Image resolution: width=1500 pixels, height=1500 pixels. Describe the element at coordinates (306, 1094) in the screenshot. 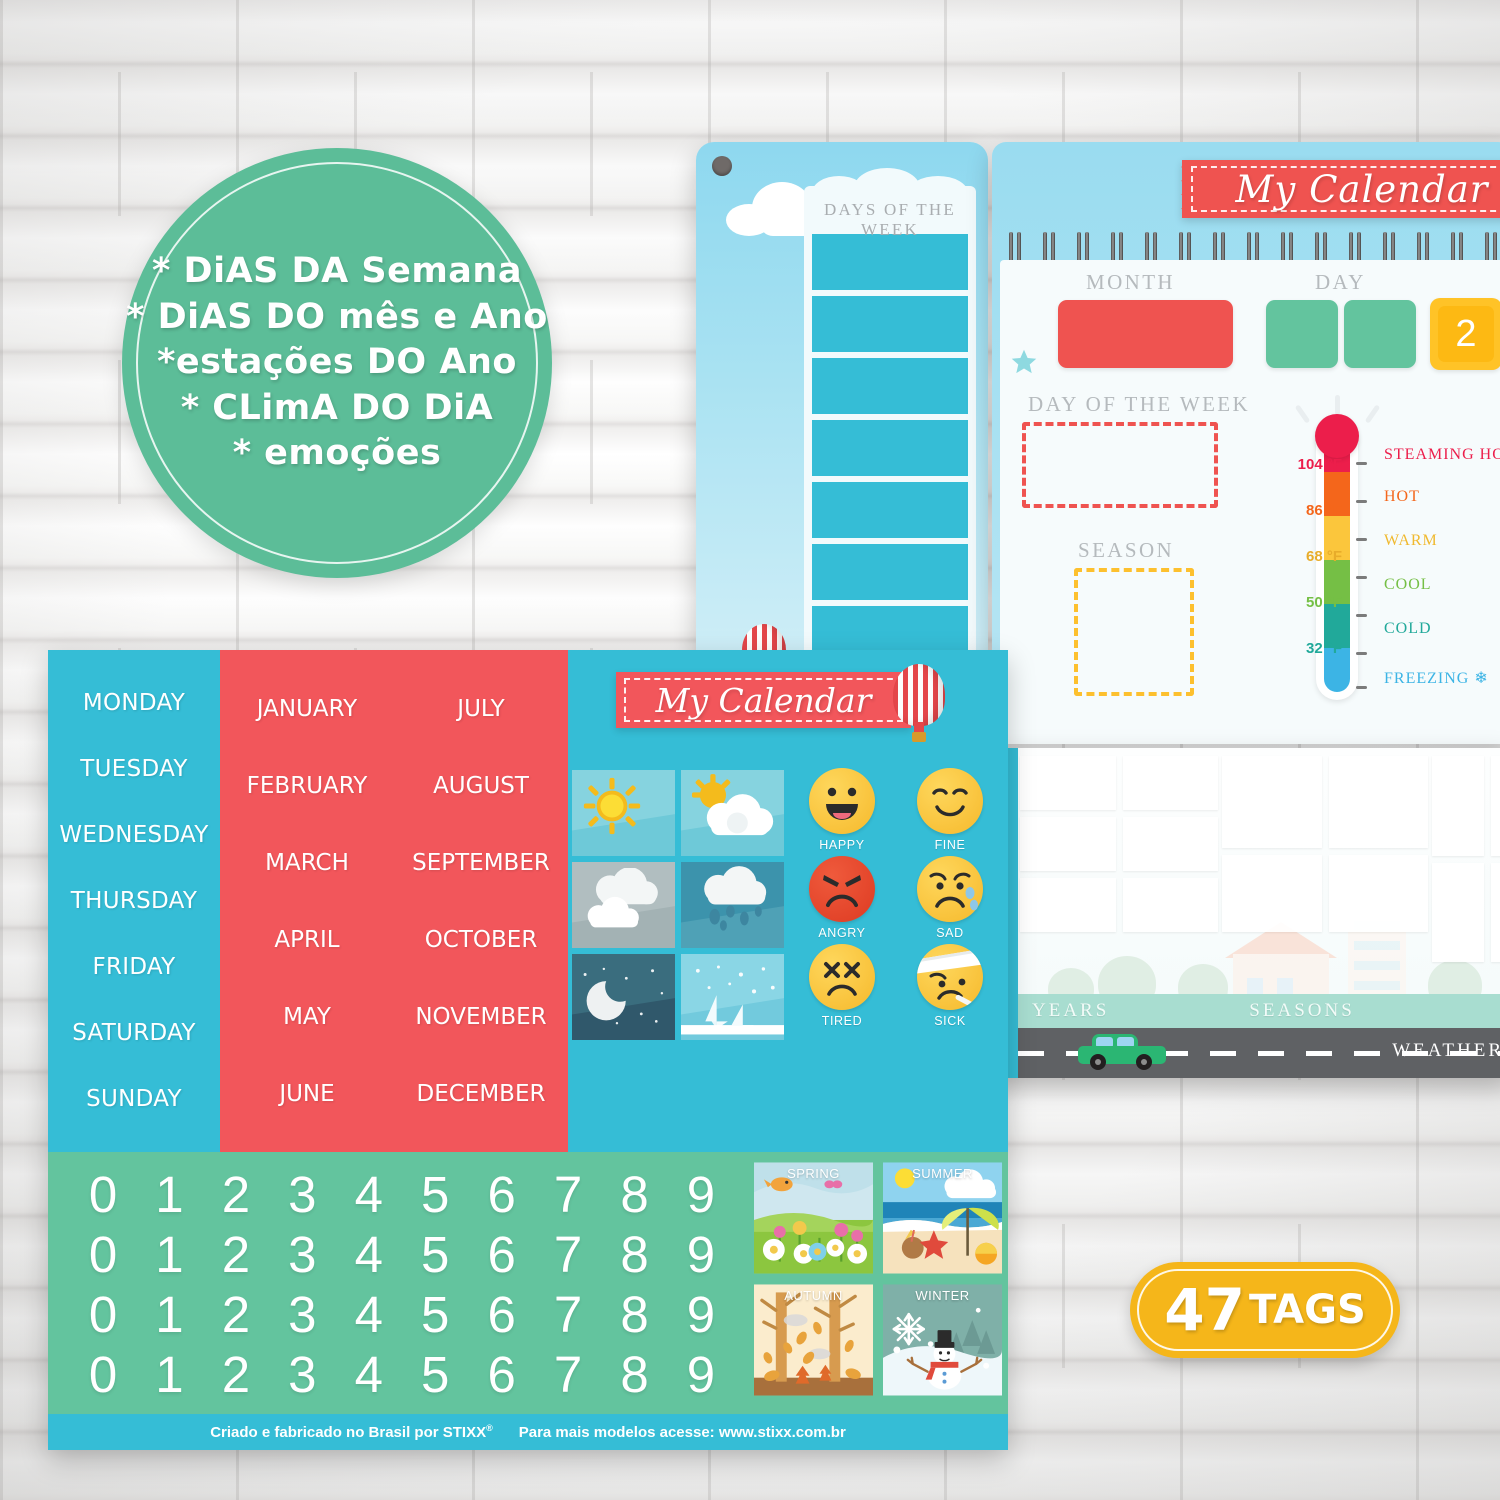

I see `month-sticker: JUNE` at that location.